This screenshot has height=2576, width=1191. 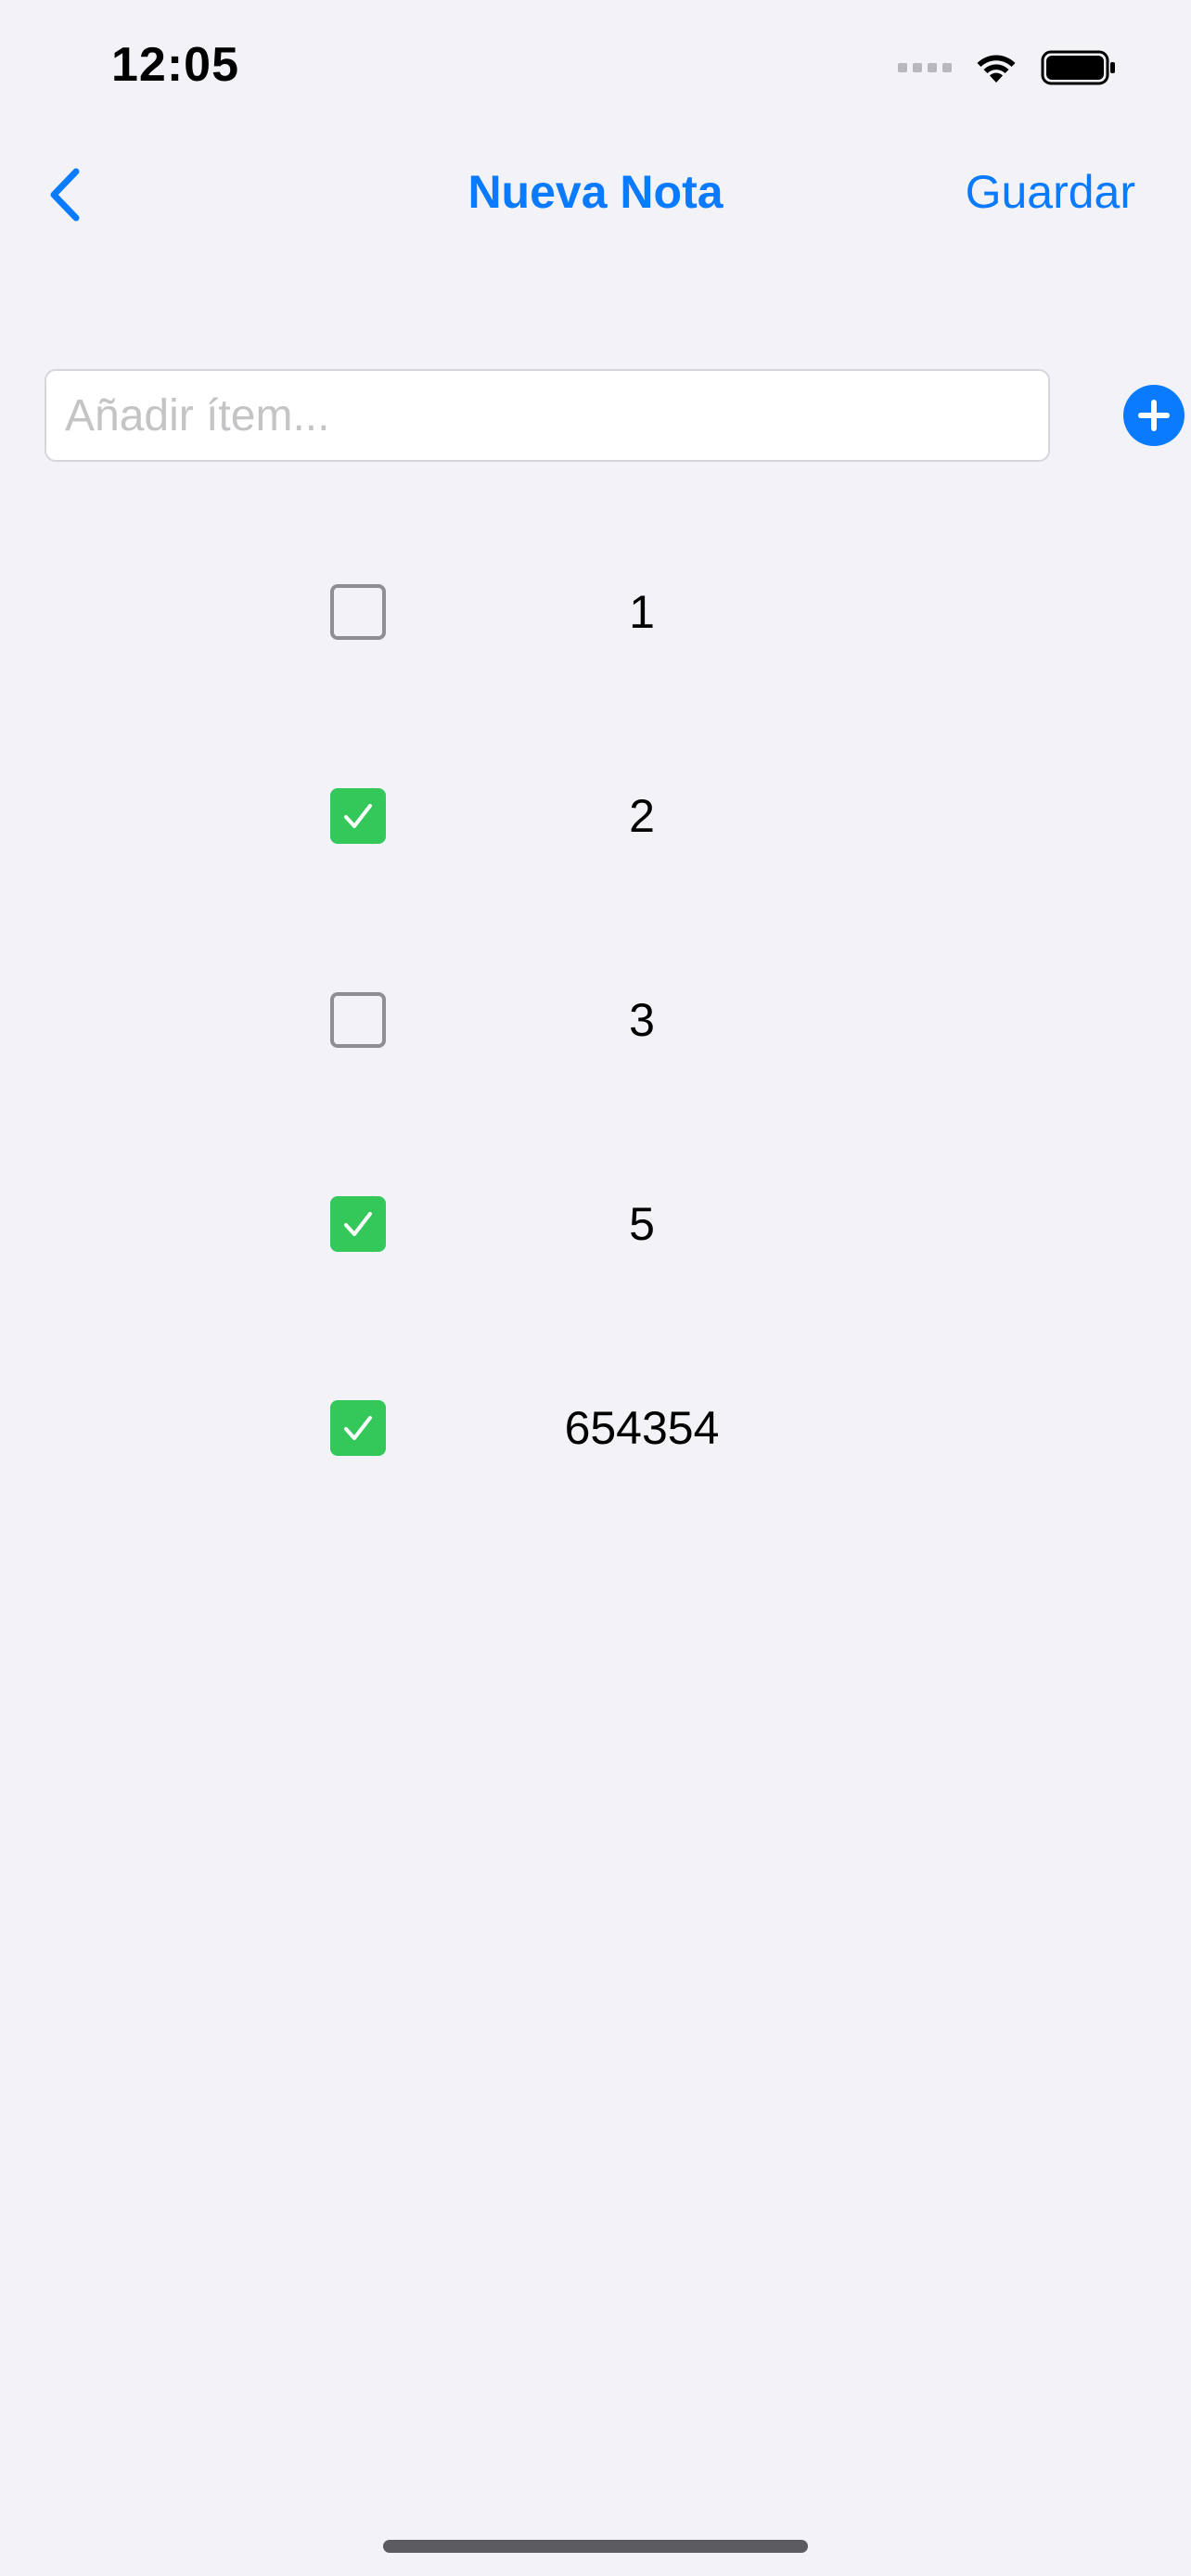 I want to click on add-item-input, so click(x=547, y=415).